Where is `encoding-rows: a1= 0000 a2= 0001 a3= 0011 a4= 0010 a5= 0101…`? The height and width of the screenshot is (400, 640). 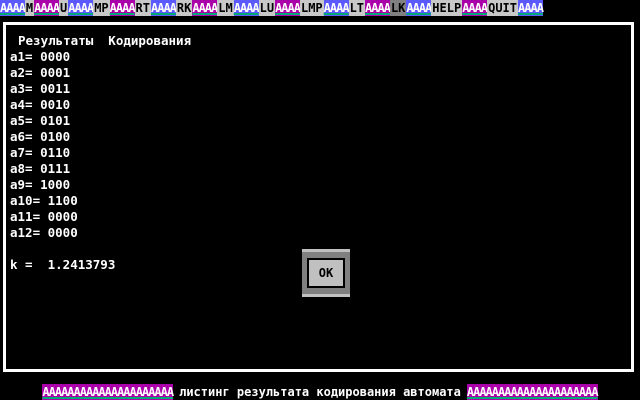 encoding-rows: a1= 0000 a2= 0001 a3= 0011 a4= 0010 a5= 0101… is located at coordinates (100, 145).